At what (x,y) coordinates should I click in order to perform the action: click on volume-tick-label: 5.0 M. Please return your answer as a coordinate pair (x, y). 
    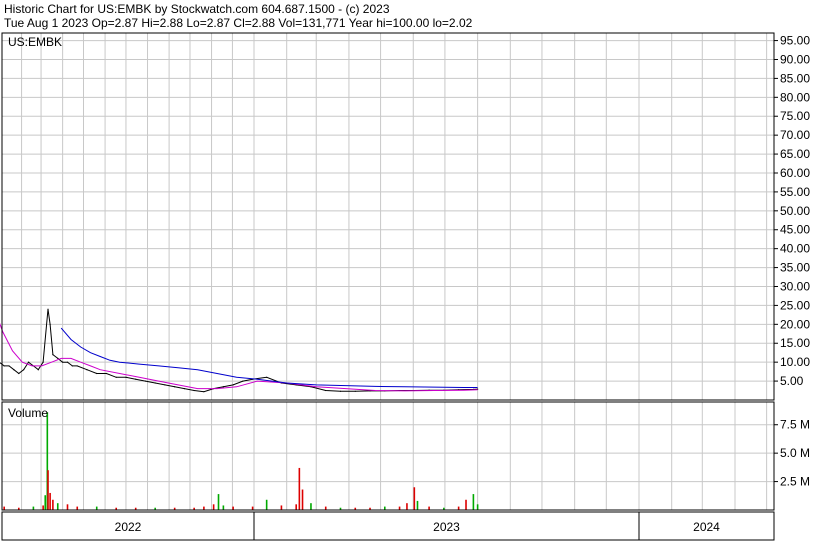
    Looking at the image, I should click on (795, 453).